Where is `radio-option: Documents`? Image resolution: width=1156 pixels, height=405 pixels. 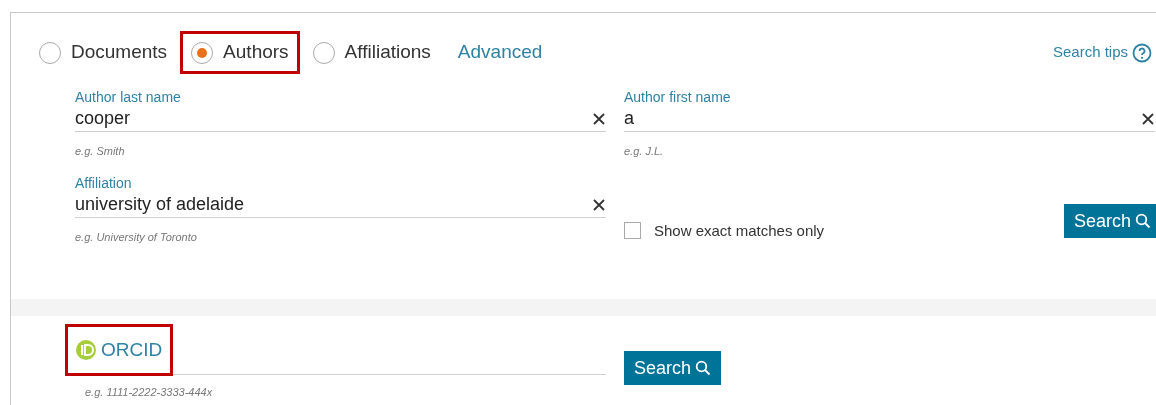 radio-option: Documents is located at coordinates (103, 52).